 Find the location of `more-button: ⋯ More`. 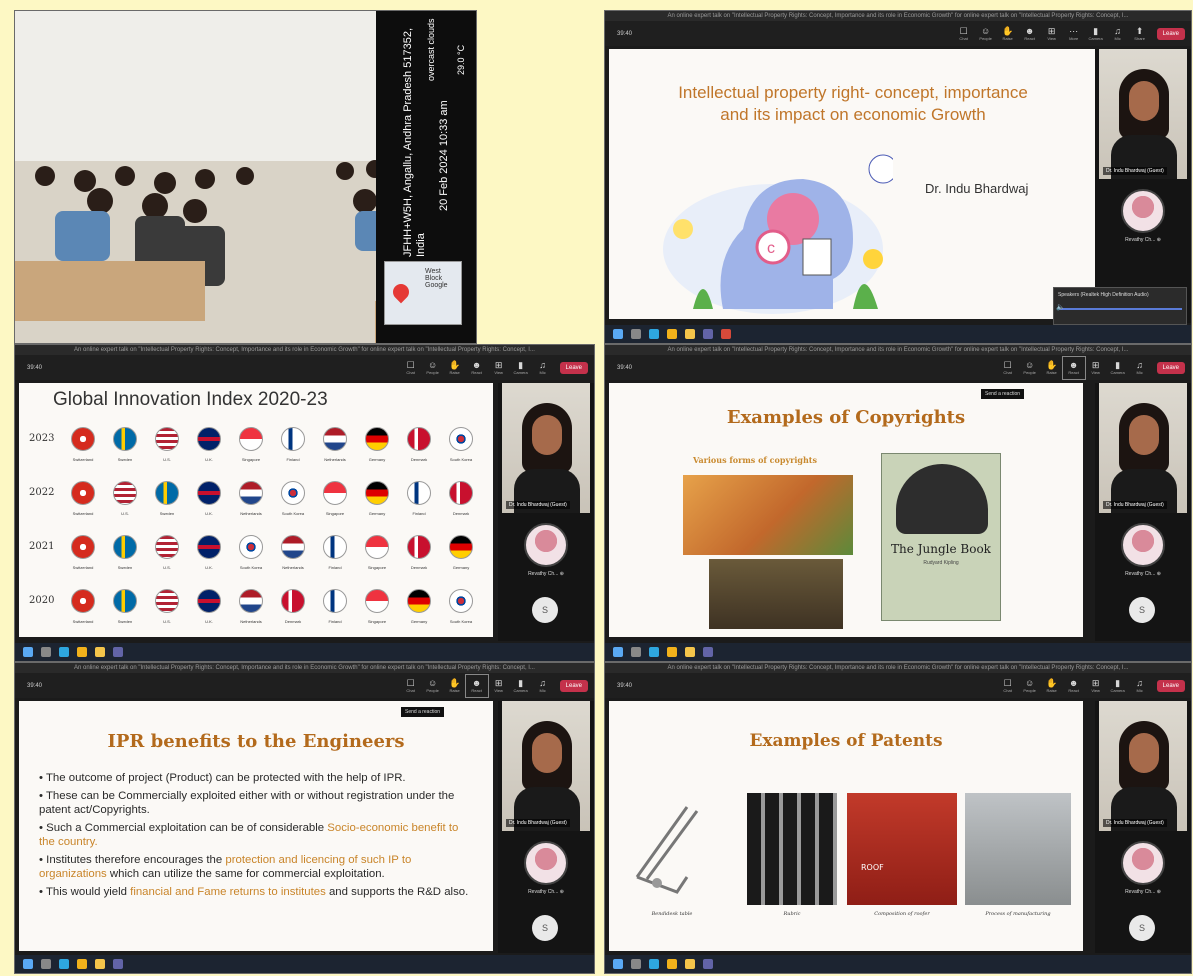

more-button: ⋯ More is located at coordinates (1074, 34).